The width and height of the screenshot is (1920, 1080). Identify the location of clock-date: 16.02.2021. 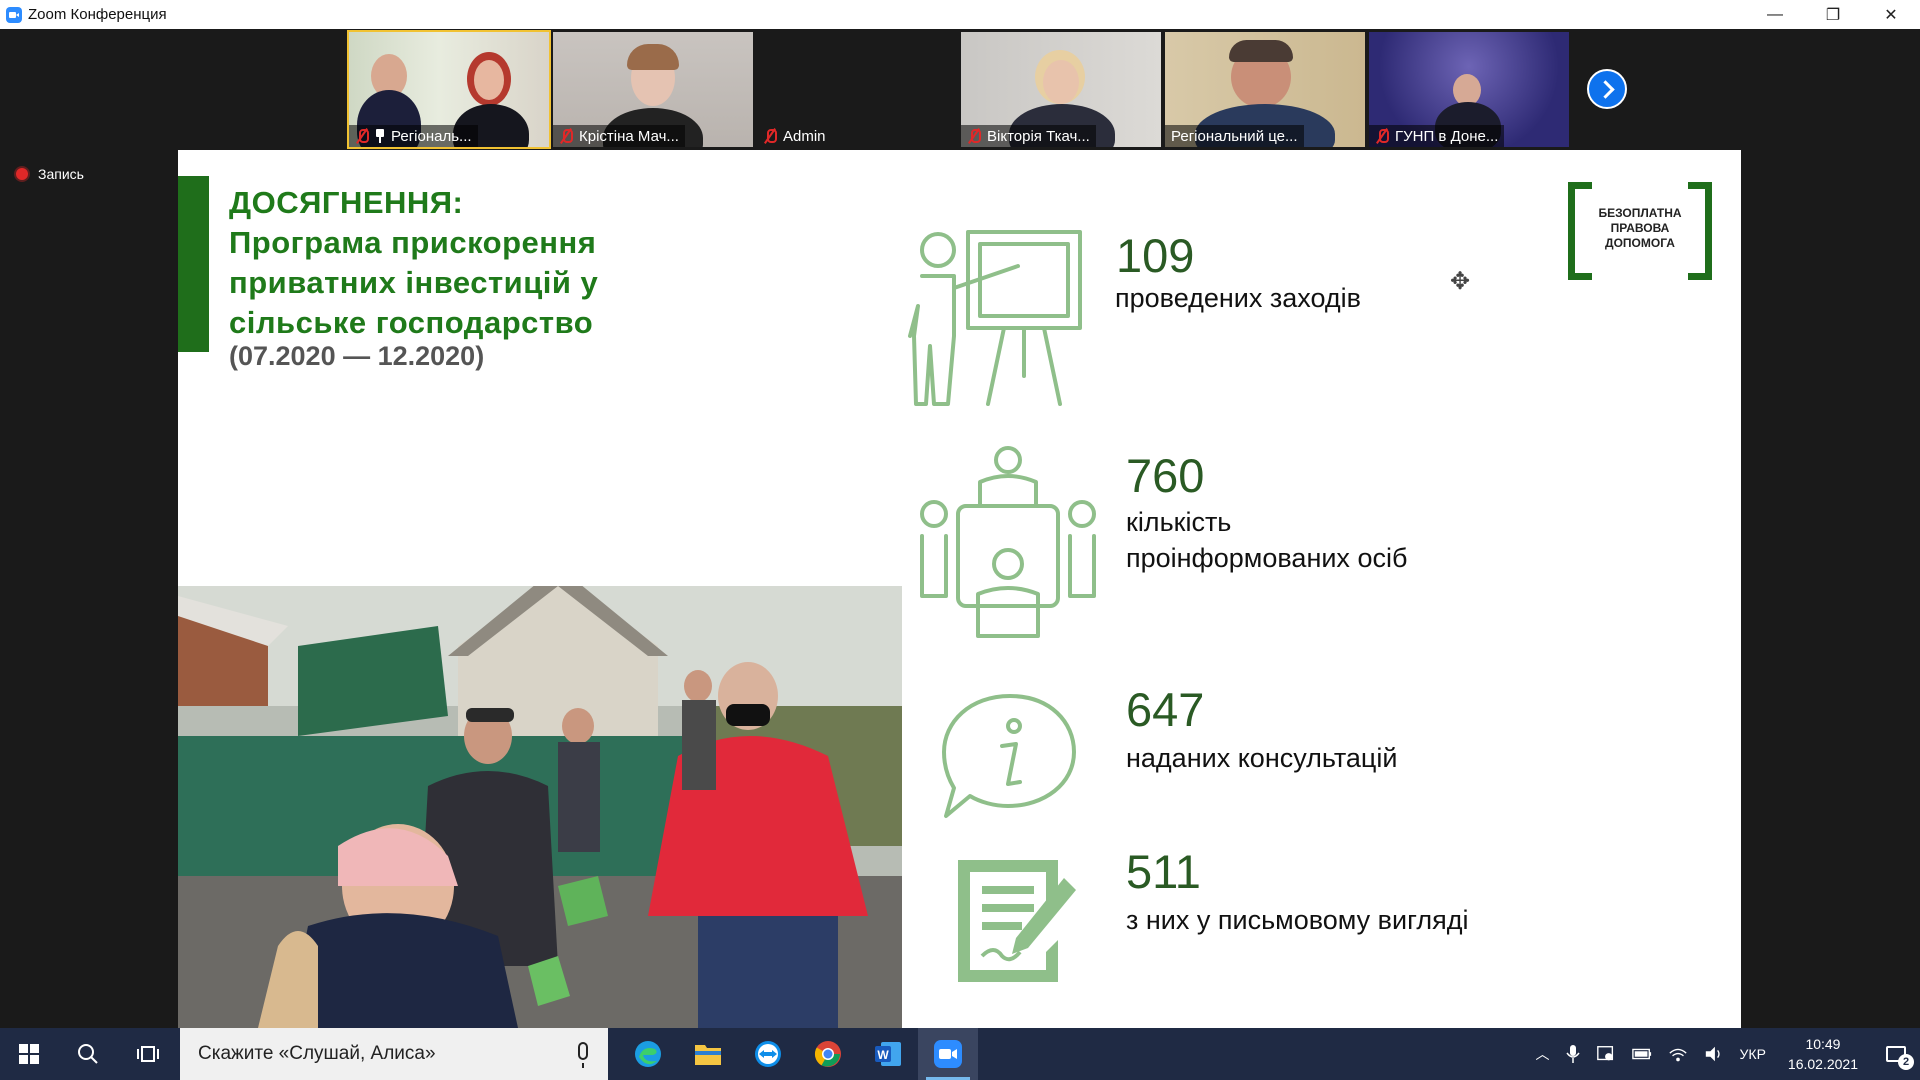
(1822, 1064).